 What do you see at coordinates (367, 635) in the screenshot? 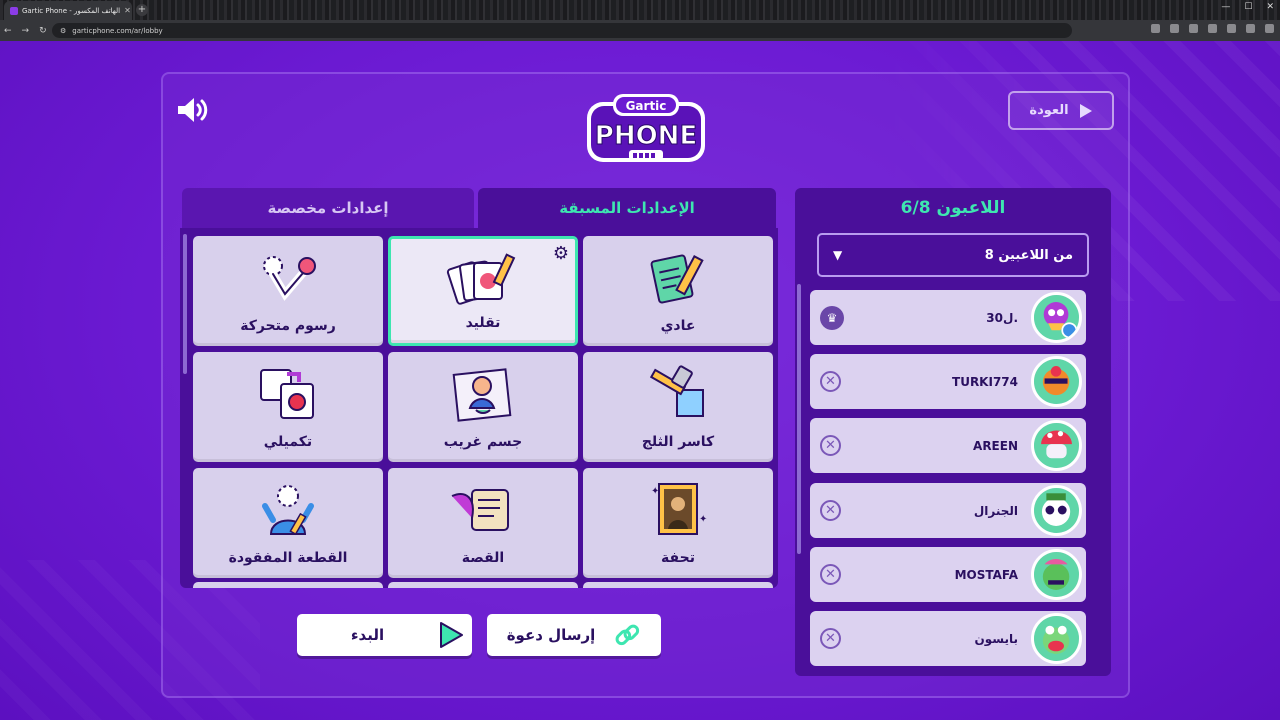
I see `start-label: البدء` at bounding box center [367, 635].